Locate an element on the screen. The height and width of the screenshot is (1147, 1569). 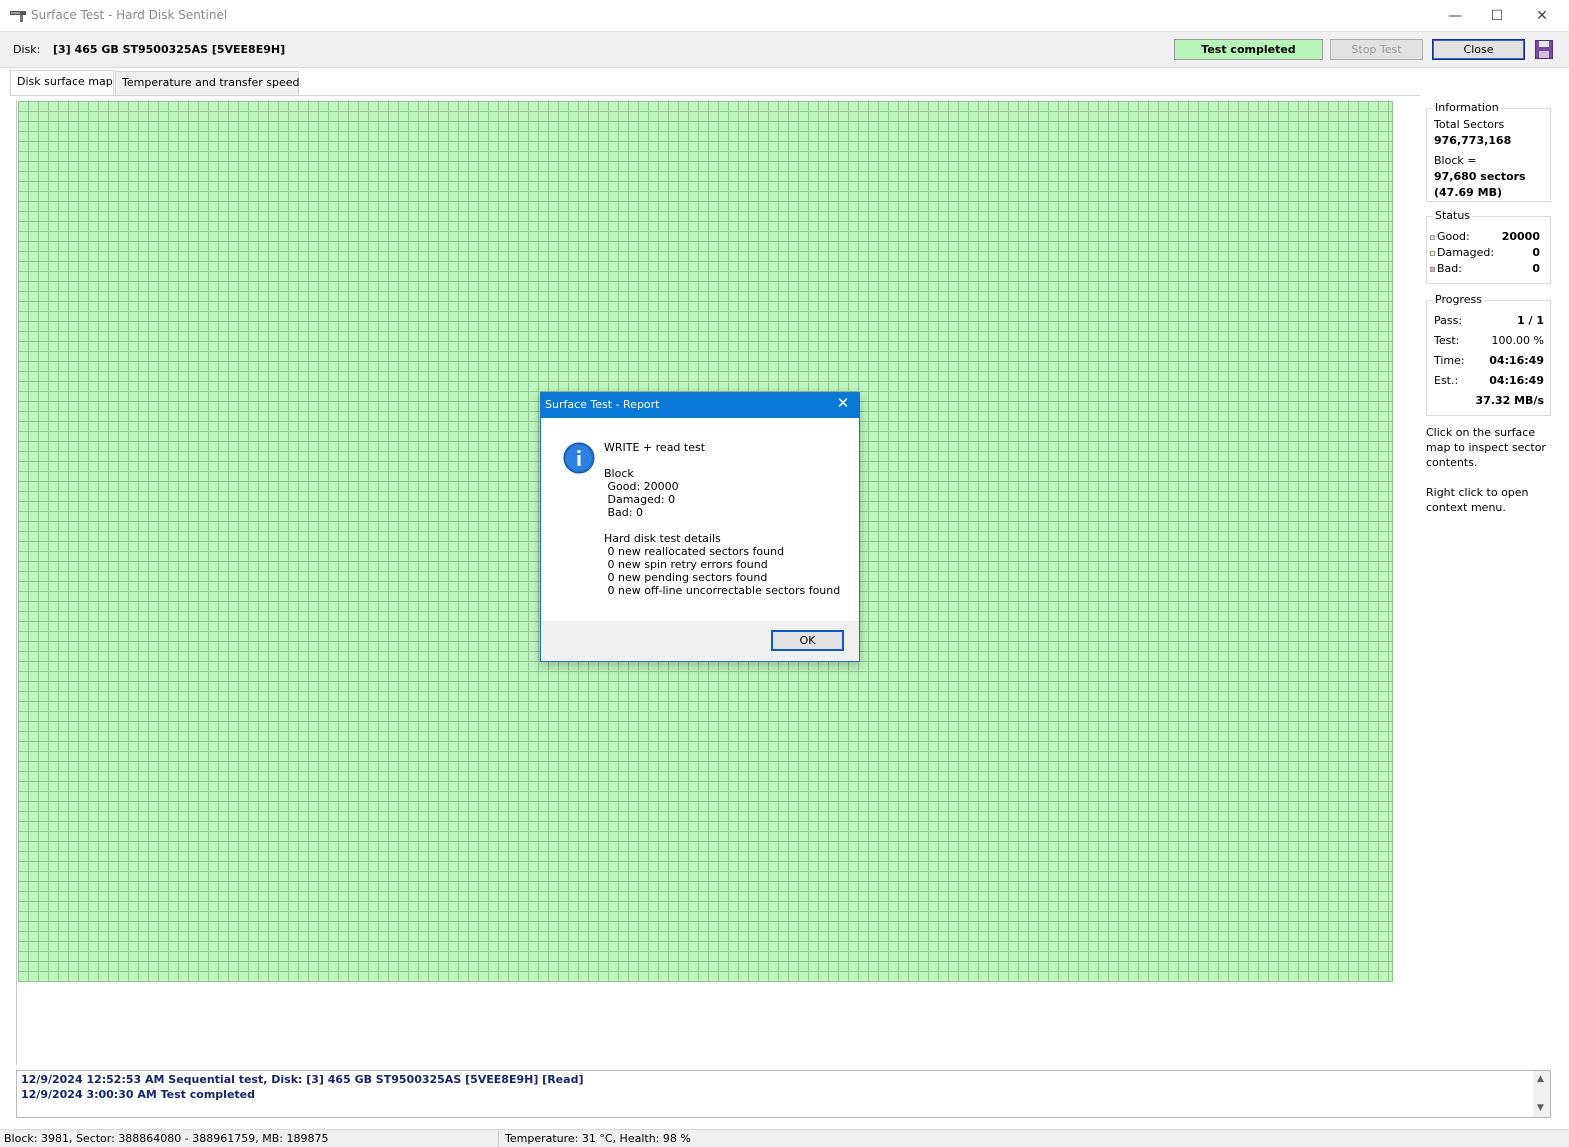
time-label: Time: is located at coordinates (1449, 360).